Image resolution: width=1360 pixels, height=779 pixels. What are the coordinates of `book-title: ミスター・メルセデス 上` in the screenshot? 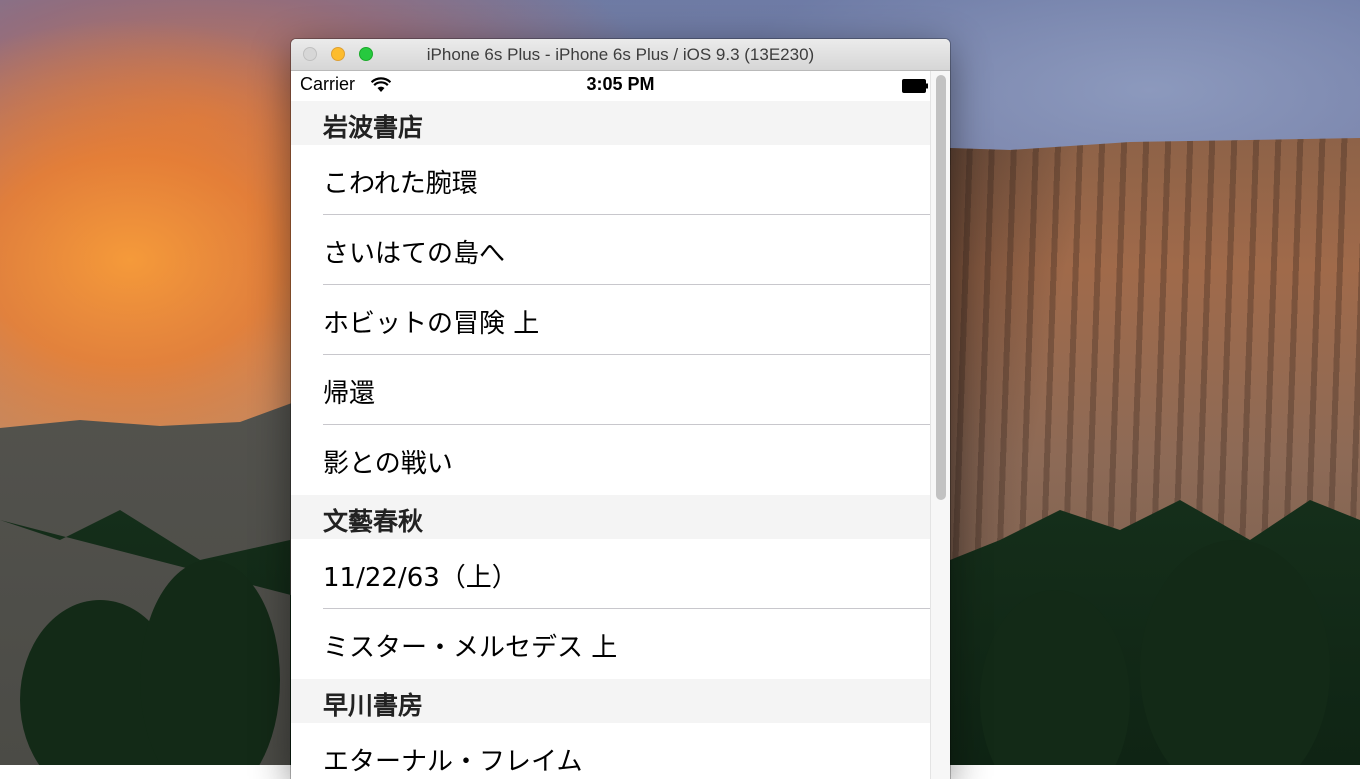 It's located at (470, 648).